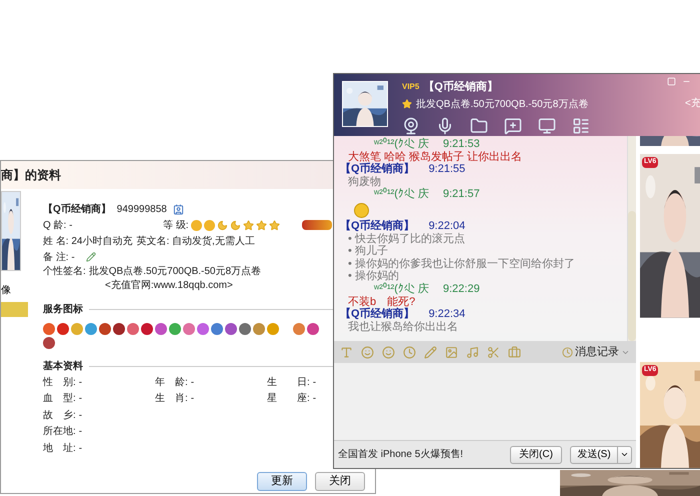 This screenshot has height=496, width=700. I want to click on send-options-button, so click(625, 455).